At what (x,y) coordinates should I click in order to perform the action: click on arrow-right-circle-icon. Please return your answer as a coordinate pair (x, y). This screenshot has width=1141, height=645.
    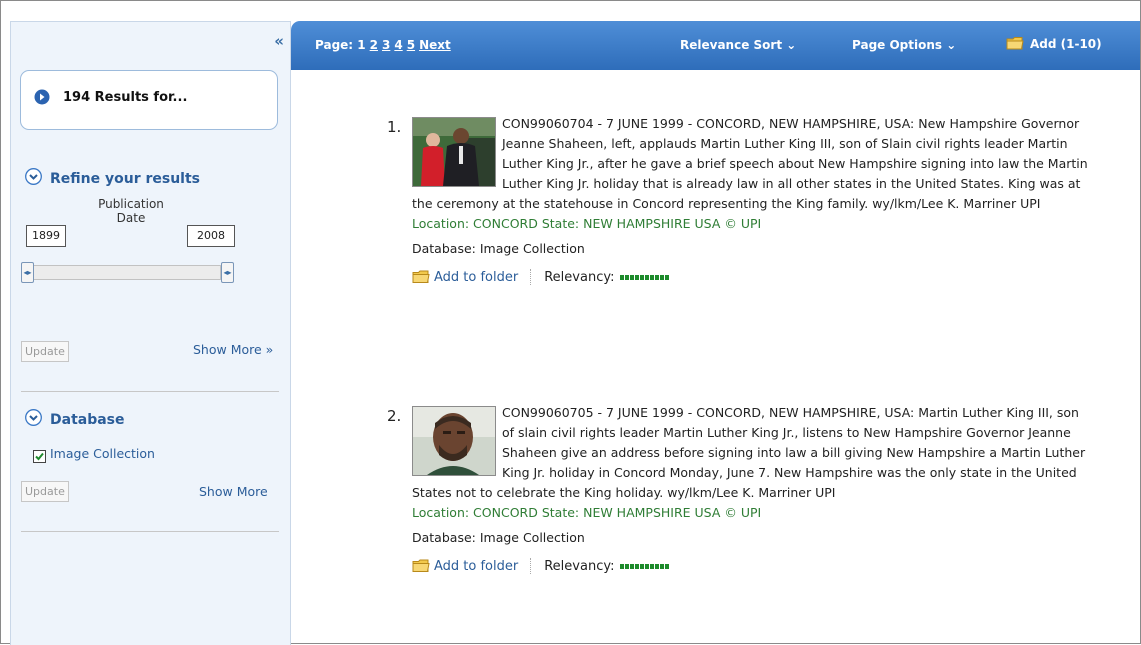
    Looking at the image, I should click on (42, 99).